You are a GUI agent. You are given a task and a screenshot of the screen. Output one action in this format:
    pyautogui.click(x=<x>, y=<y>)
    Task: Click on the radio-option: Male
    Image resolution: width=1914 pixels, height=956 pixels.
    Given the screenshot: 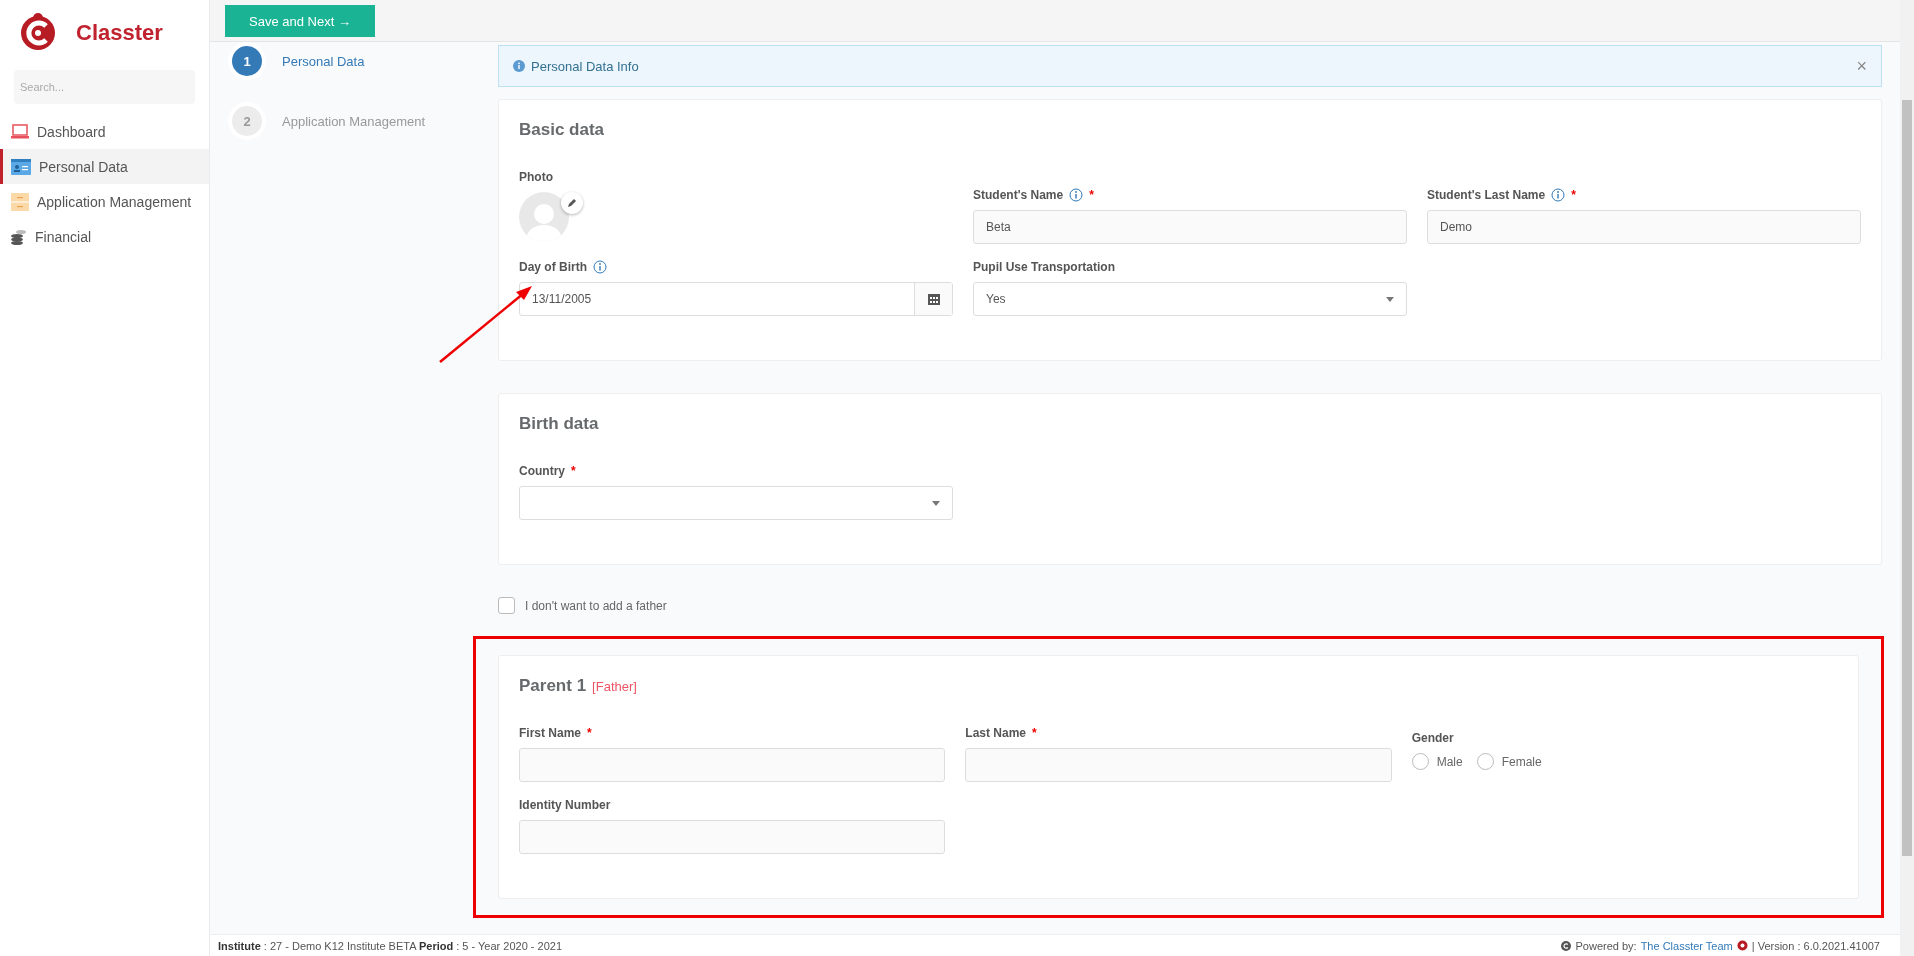 What is the action you would take?
    pyautogui.click(x=1437, y=761)
    